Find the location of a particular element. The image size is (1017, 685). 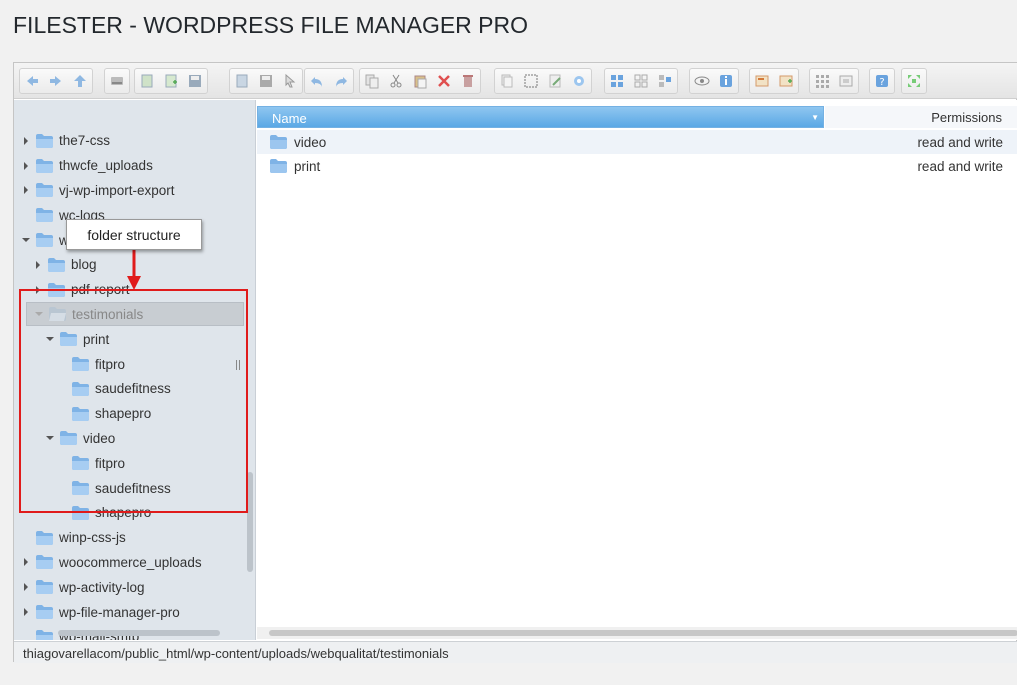

info-button is located at coordinates (726, 81).